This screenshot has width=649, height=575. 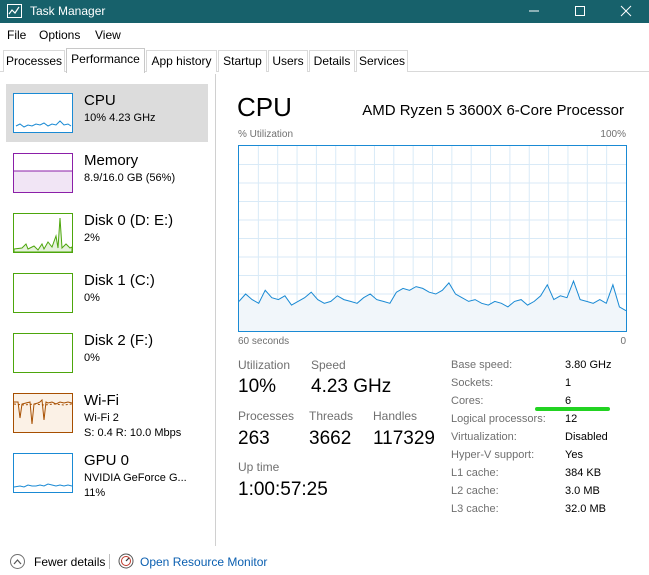 I want to click on sidebar-cpu-detail: 10% 4.23 GHz, so click(x=120, y=118).